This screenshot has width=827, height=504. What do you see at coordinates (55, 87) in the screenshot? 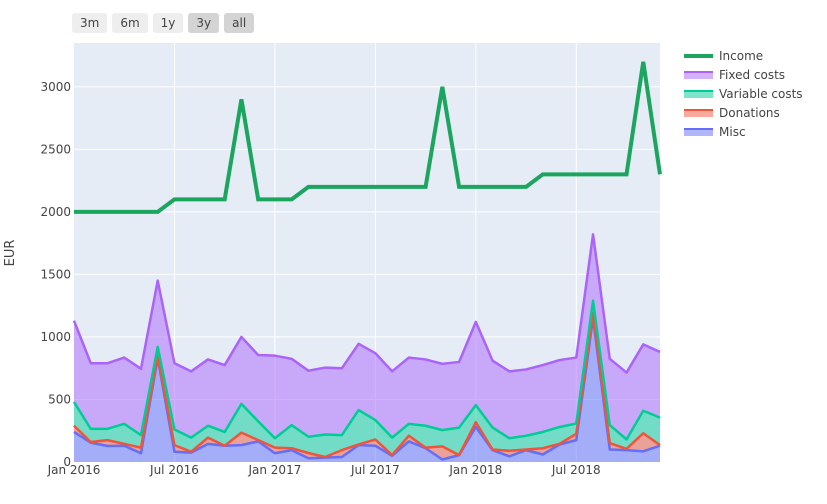
I see `y-tick-label: 3000` at bounding box center [55, 87].